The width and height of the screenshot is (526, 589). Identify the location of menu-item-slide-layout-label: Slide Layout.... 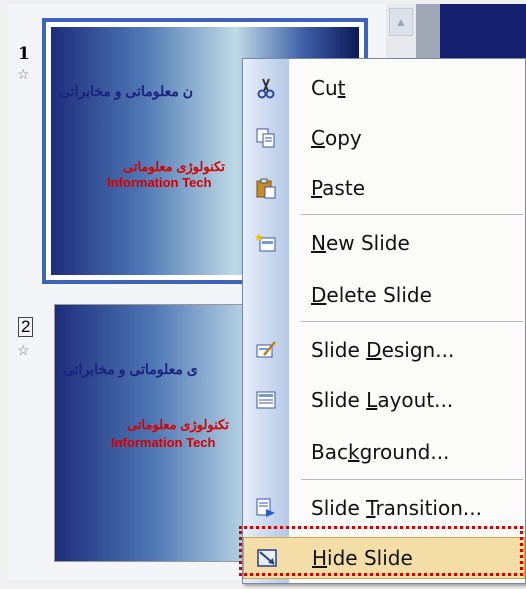
(382, 400).